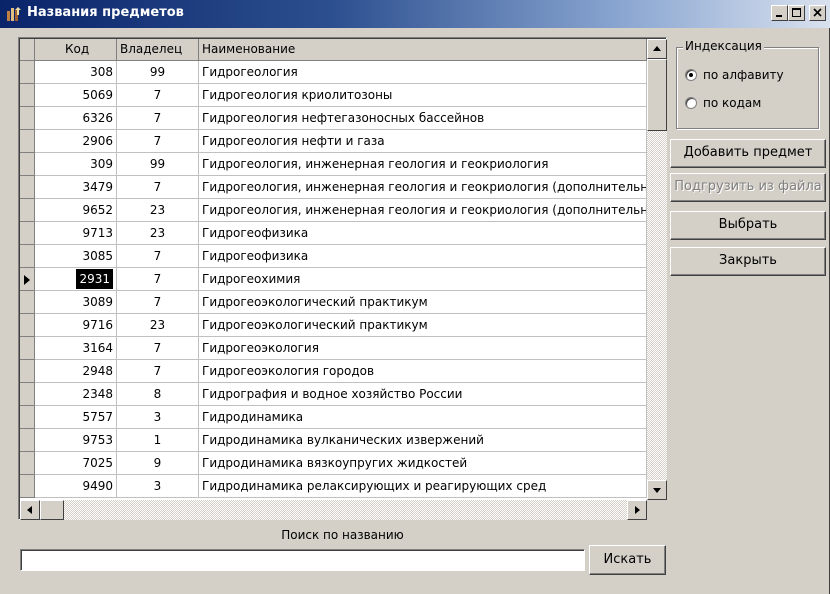 This screenshot has width=830, height=594. I want to click on table-row: 5757 3 Гидродинамика, so click(333, 417).